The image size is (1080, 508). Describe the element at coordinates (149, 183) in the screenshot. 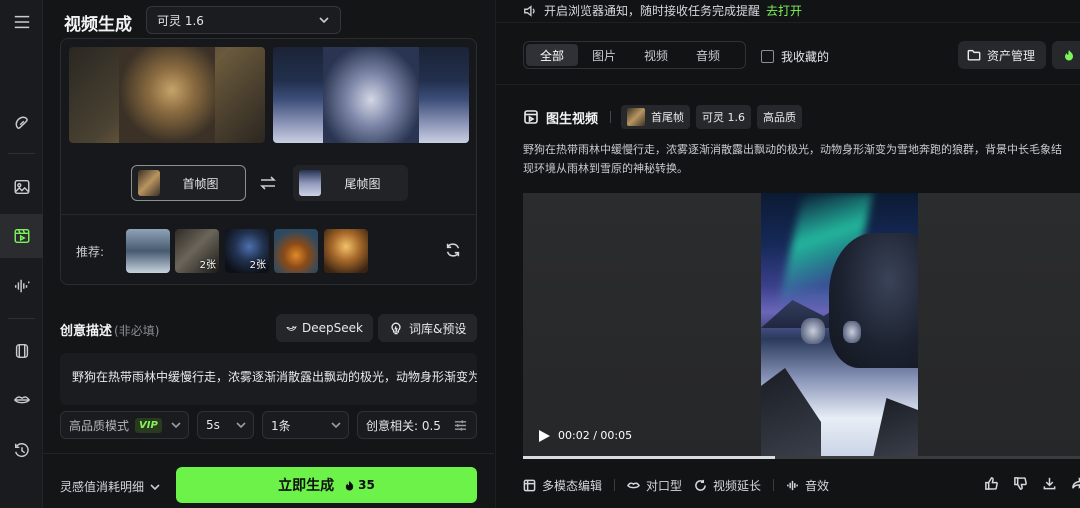

I see `first-frame-mini-thumb` at that location.